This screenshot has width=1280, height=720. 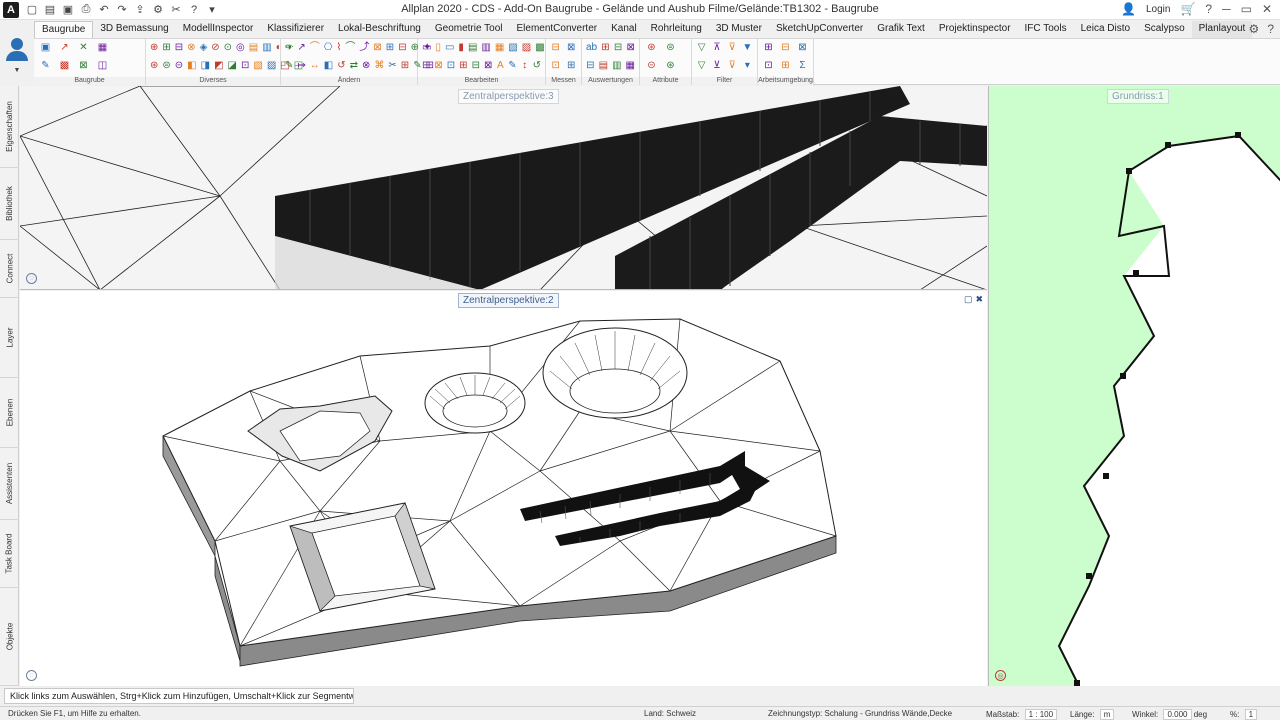 What do you see at coordinates (461, 48) in the screenshot?
I see `tool-icon: ▮` at bounding box center [461, 48].